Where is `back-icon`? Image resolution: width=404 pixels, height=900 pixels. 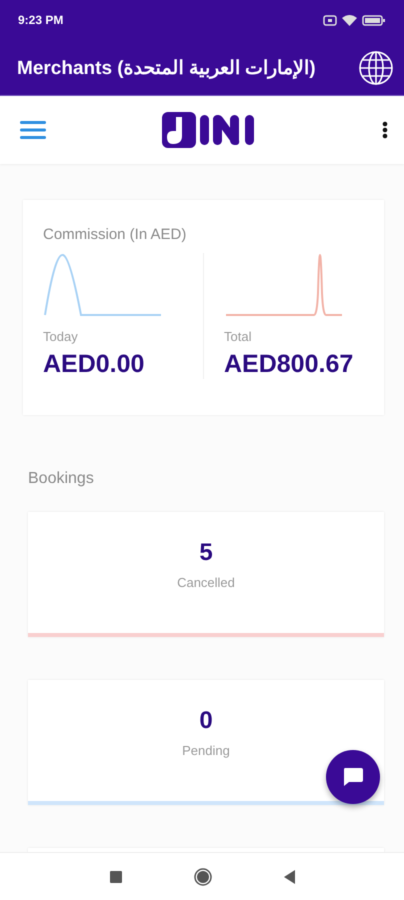 back-icon is located at coordinates (289, 877).